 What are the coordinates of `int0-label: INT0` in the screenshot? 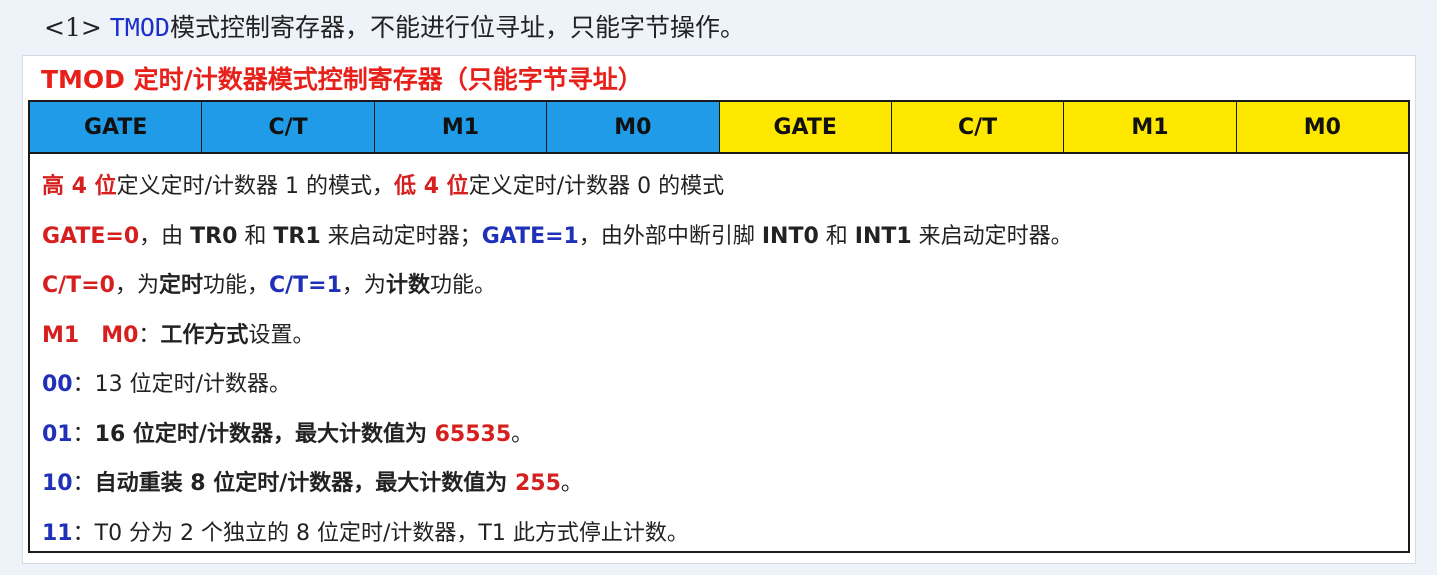 It's located at (790, 236).